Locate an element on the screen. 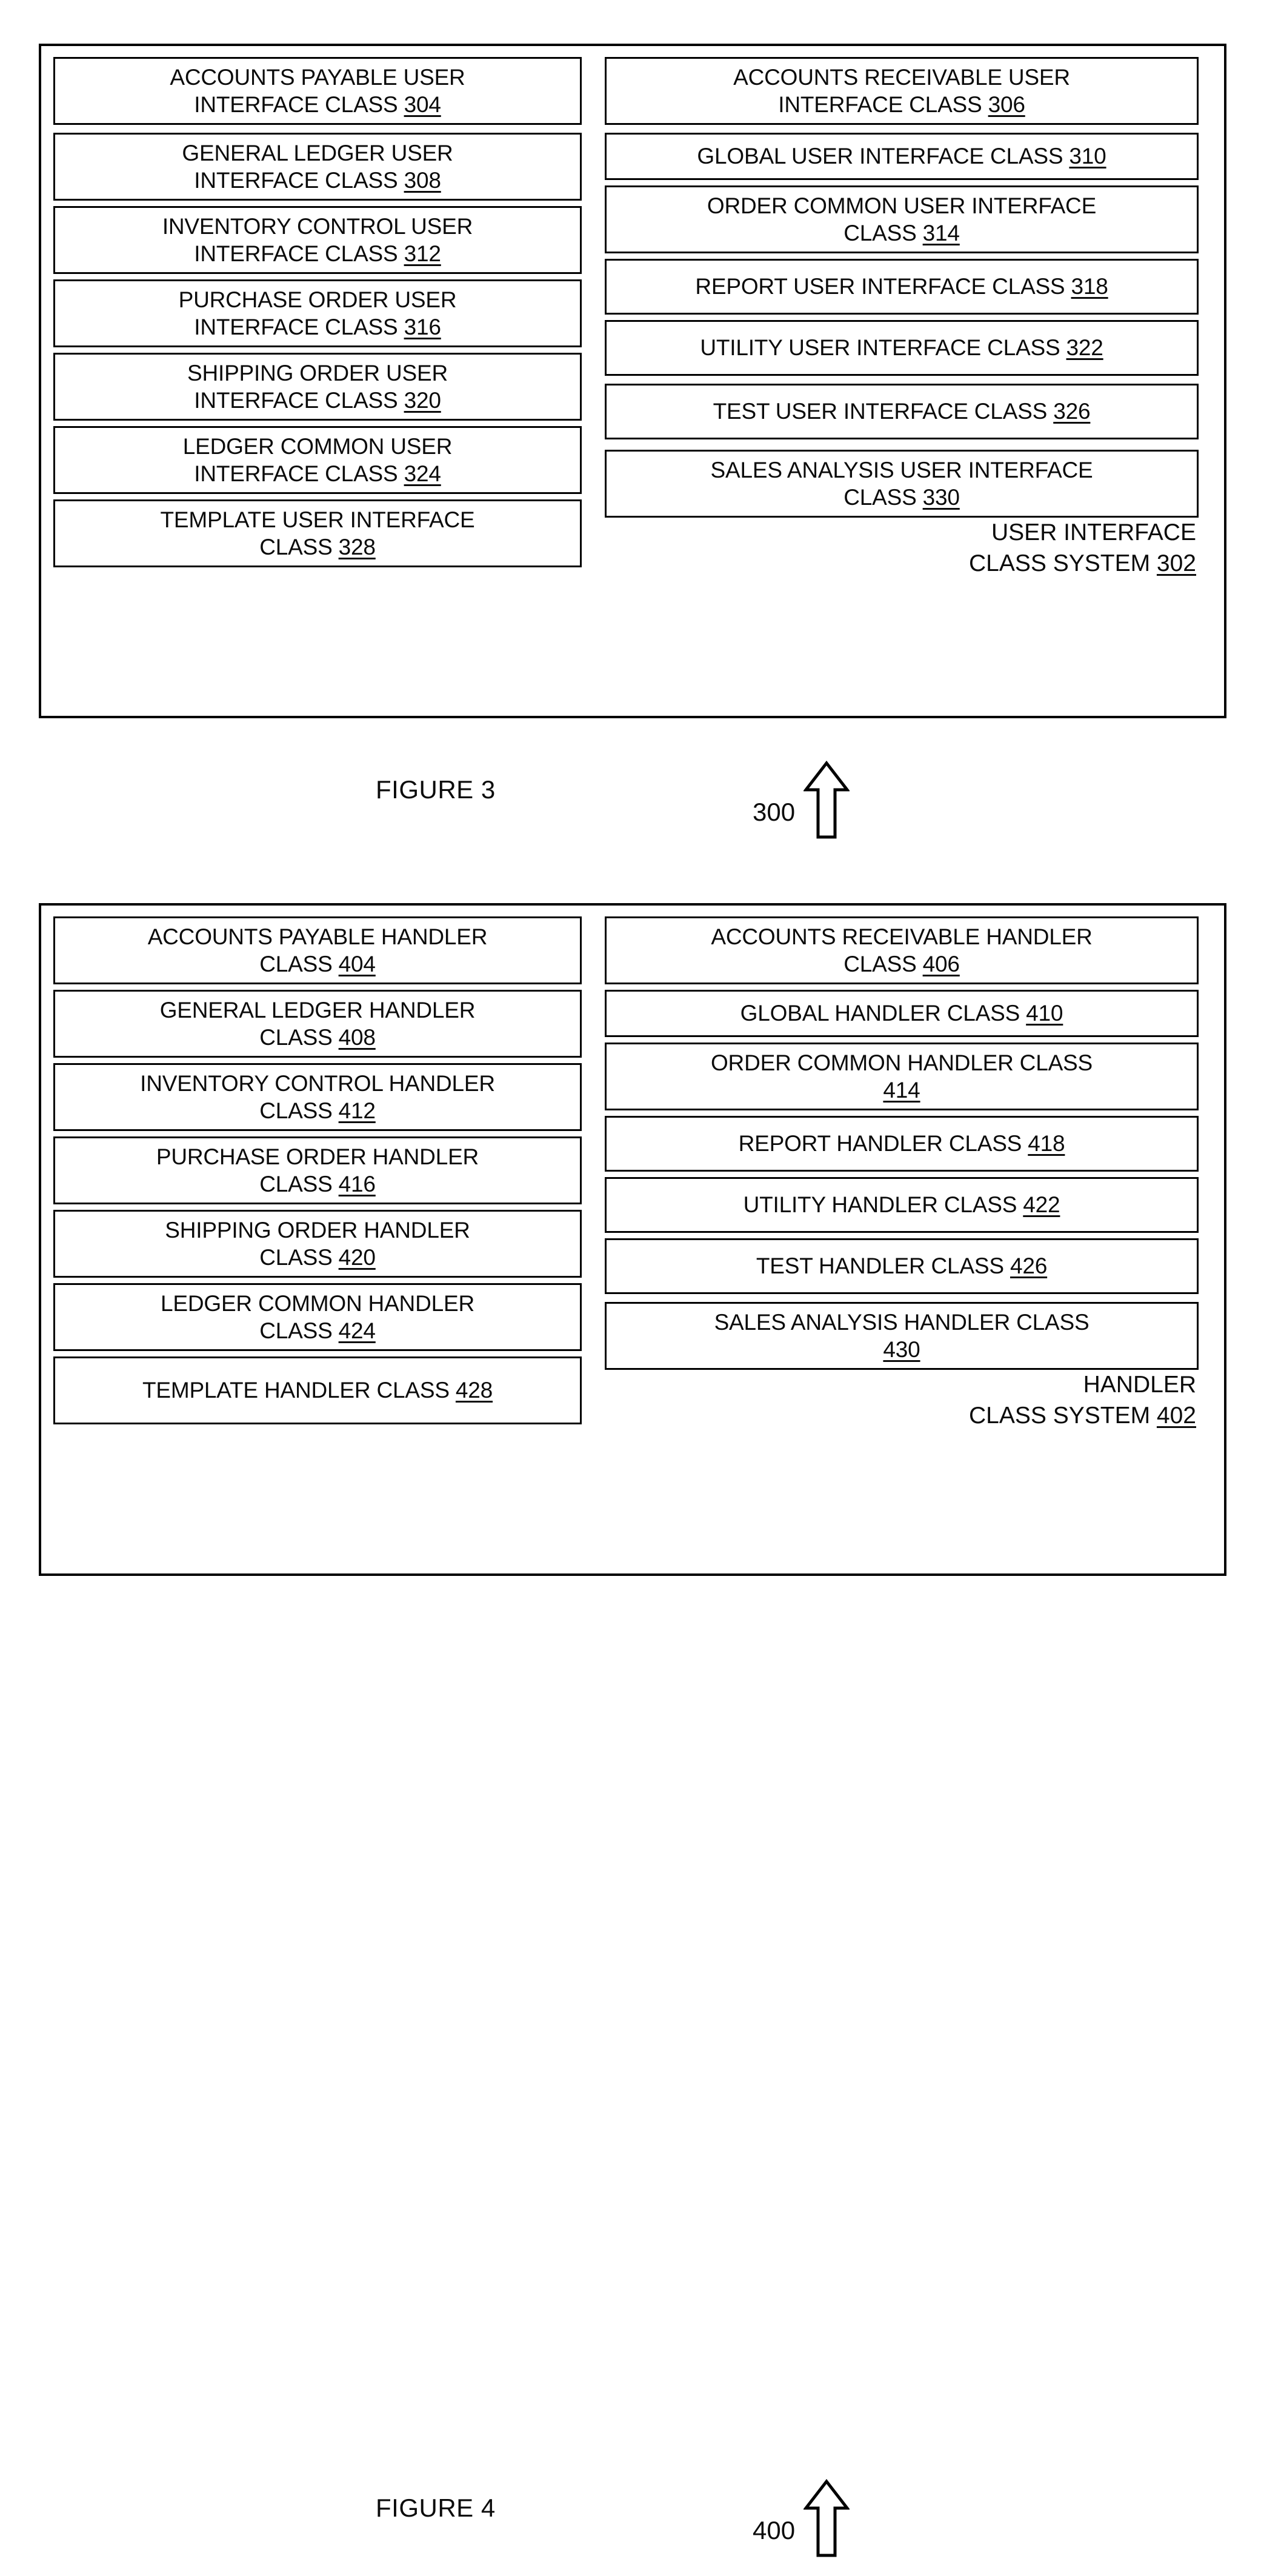 The height and width of the screenshot is (2576, 1281). class-box-ledger-common-handler-424: LEDGER COMMON HANDLER CLASS 424 is located at coordinates (317, 1317).